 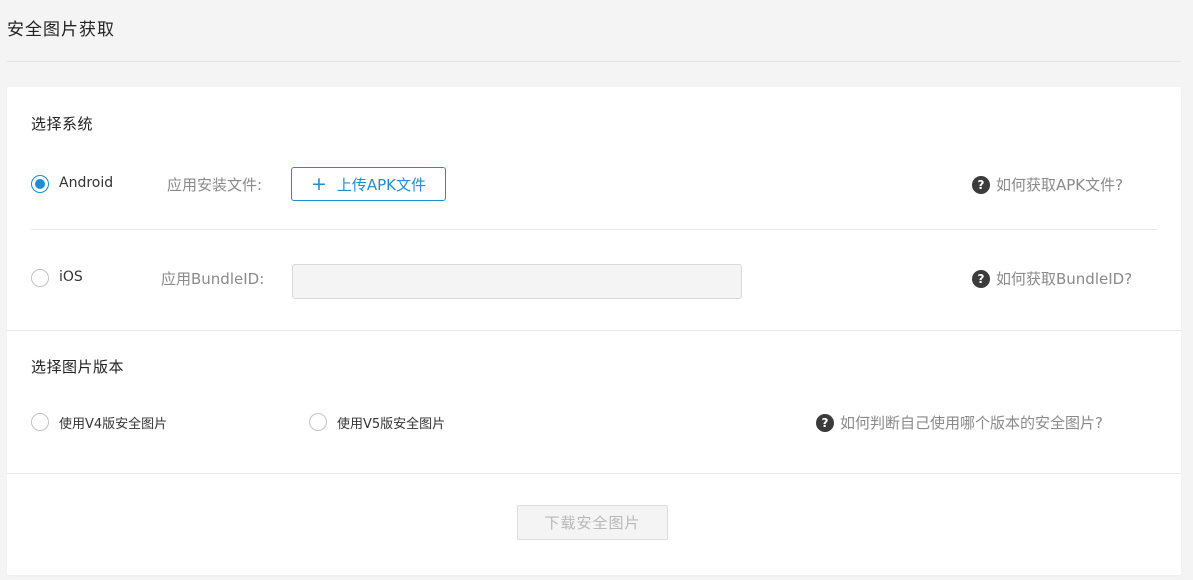 I want to click on apk-help-link: ? 如何获取APK文件?, so click(x=1047, y=184).